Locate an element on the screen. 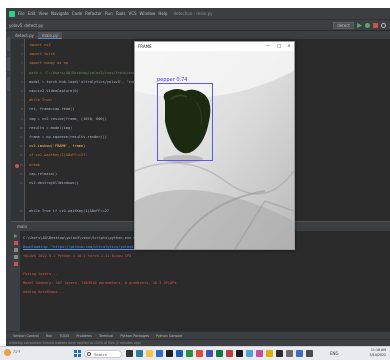 This screenshot has height=360, width=390. clock-date: 5/14/2022 is located at coordinates (377, 355).